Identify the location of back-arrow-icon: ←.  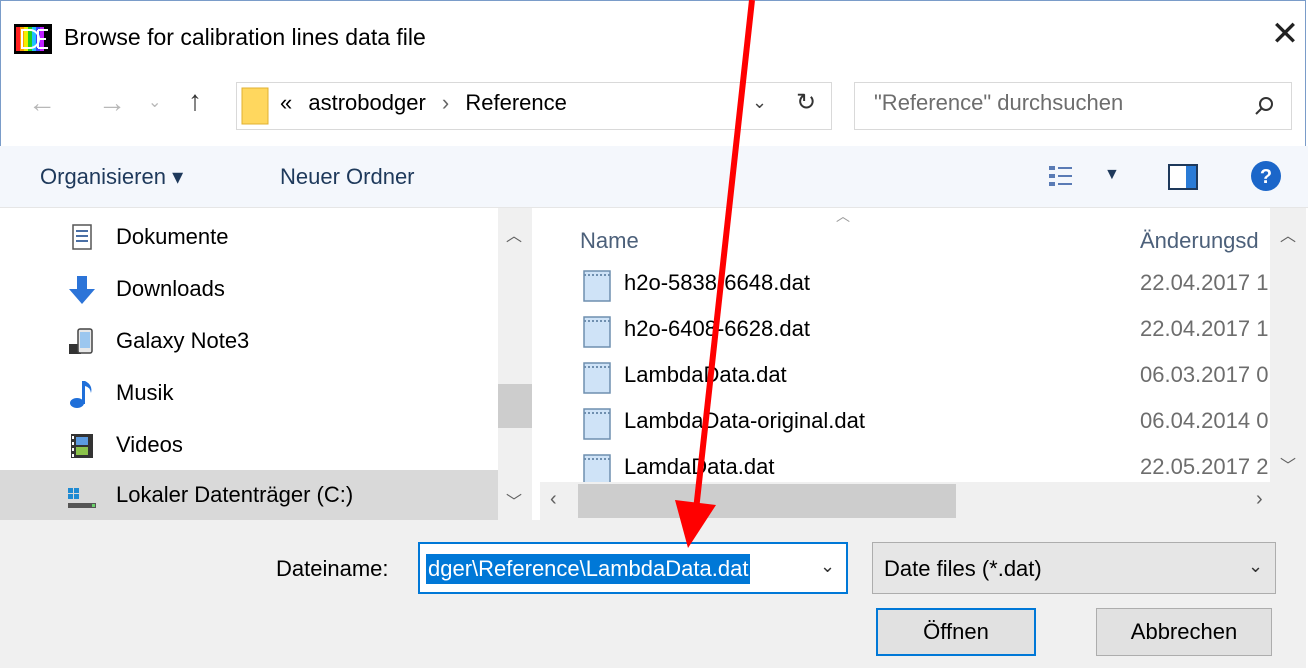
(42, 103).